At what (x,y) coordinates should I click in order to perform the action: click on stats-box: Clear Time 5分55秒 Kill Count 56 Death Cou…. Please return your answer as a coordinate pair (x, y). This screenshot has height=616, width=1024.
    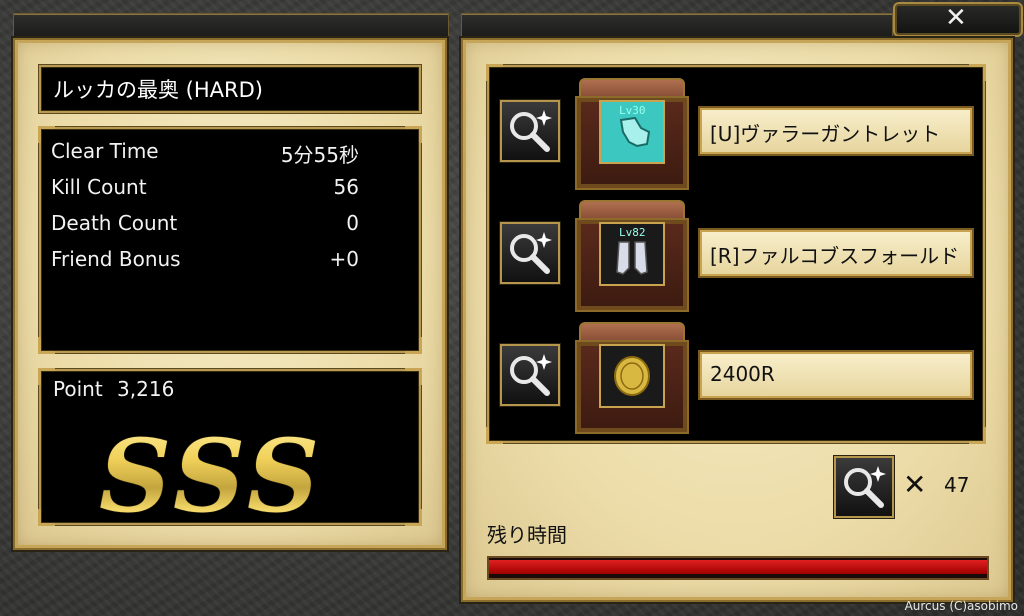
    Looking at the image, I should click on (230, 240).